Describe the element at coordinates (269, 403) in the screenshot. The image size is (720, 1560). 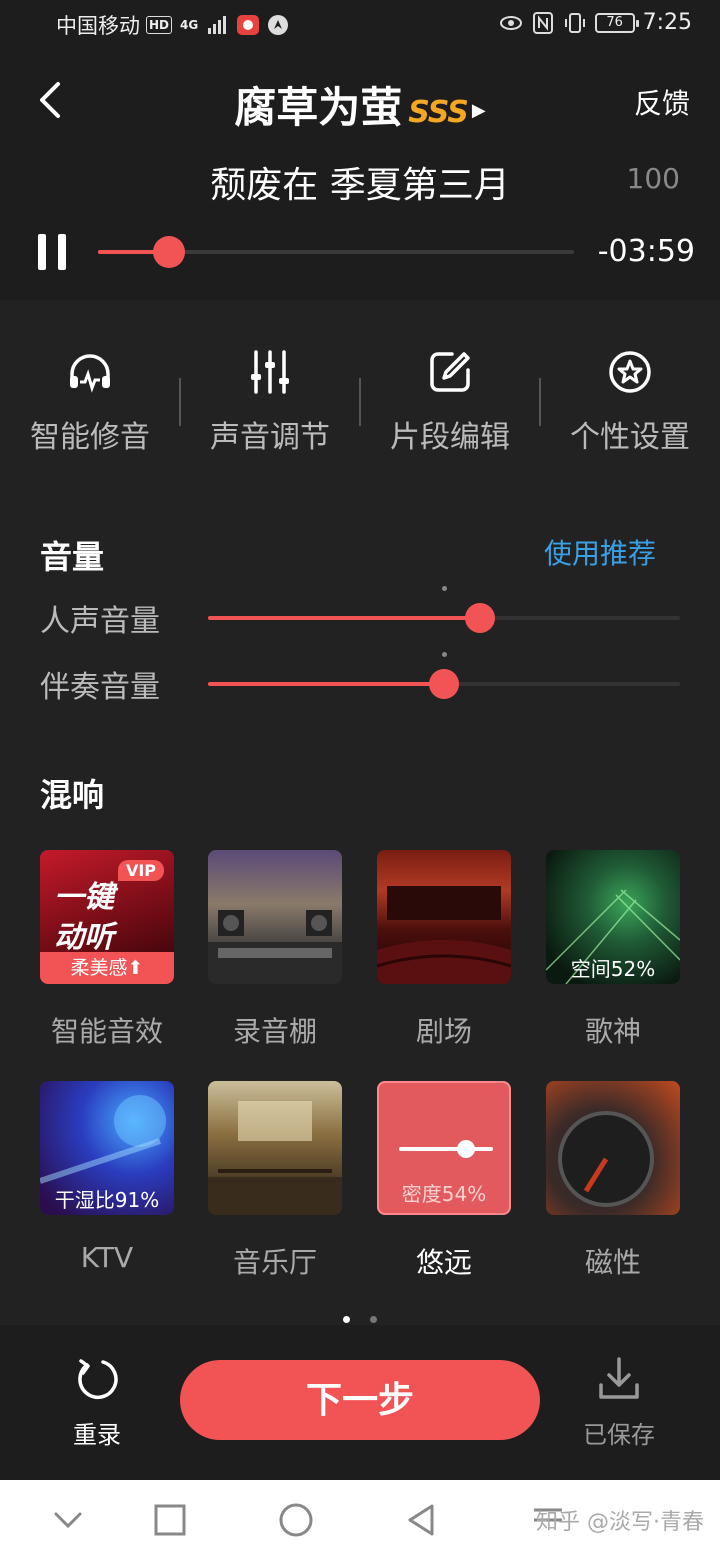
I see `tool-sound-adjust: 声音调节` at that location.